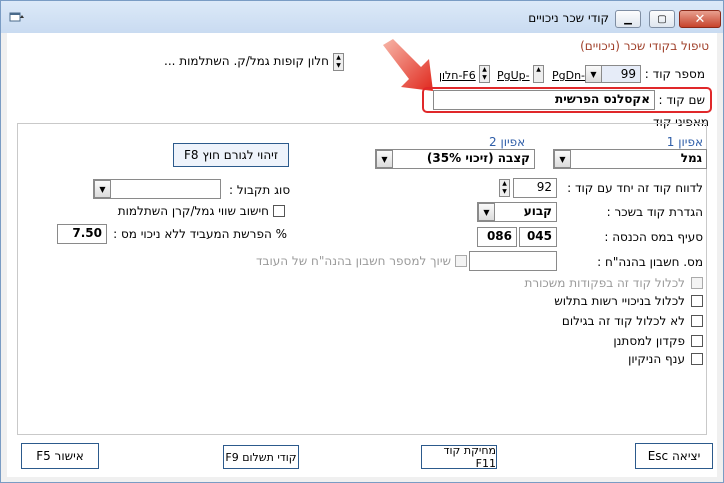  I want to click on include-salary-label: לכלול קוד זה בפקודות משכורת, so click(604, 283).